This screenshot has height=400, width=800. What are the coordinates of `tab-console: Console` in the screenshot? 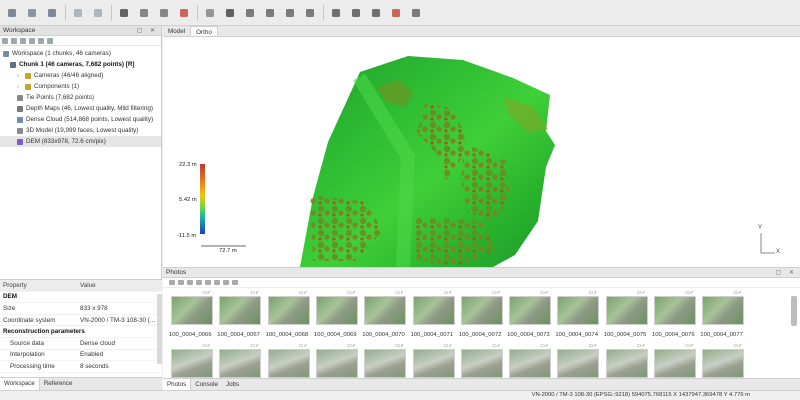 It's located at (206, 384).